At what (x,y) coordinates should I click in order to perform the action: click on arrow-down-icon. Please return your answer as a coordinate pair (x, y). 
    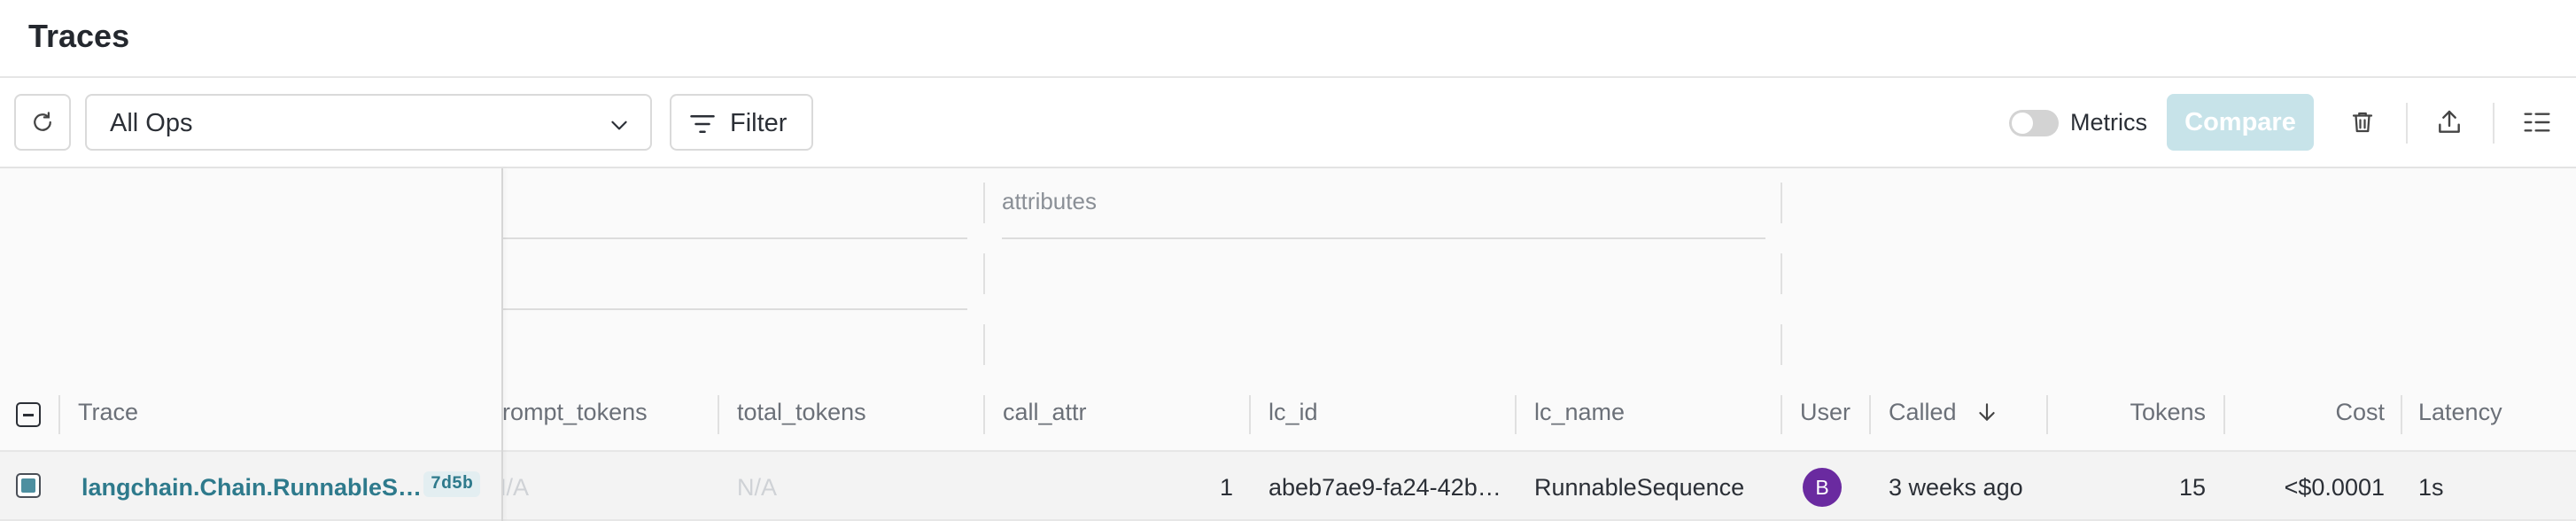
    Looking at the image, I should click on (1987, 412).